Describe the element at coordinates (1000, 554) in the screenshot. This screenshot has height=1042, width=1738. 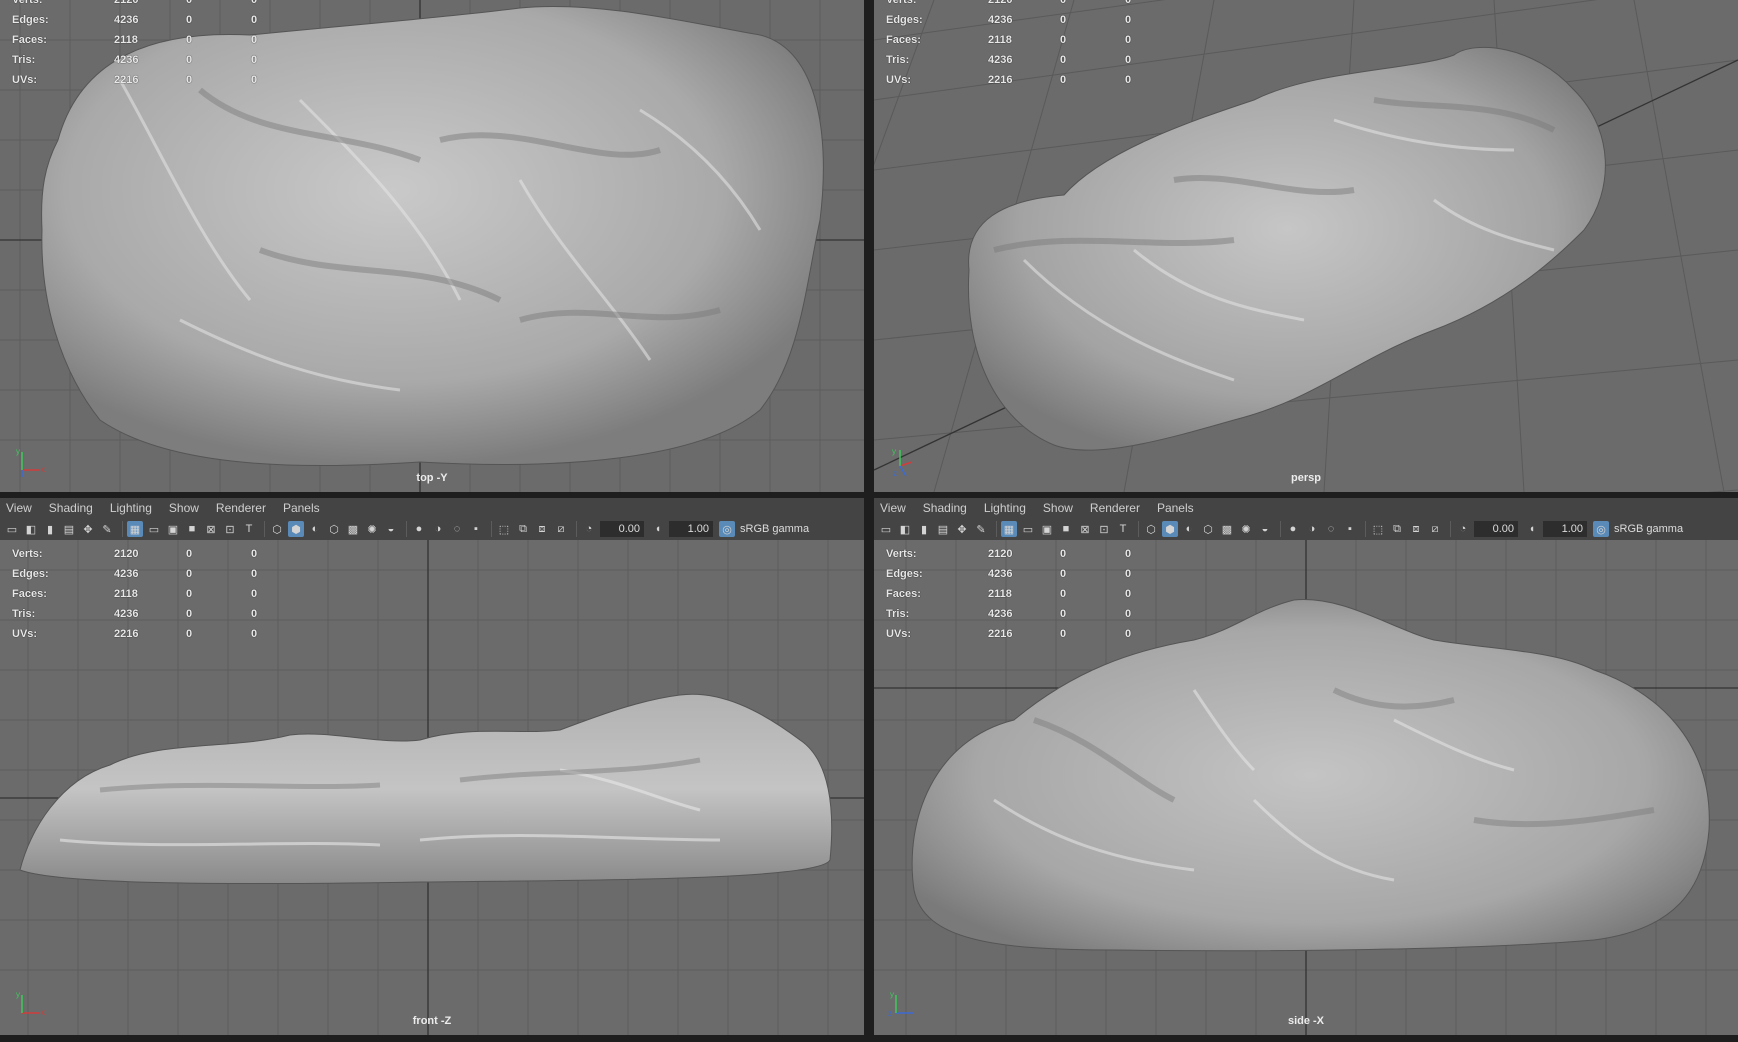
I see `stat-value: 2120` at that location.